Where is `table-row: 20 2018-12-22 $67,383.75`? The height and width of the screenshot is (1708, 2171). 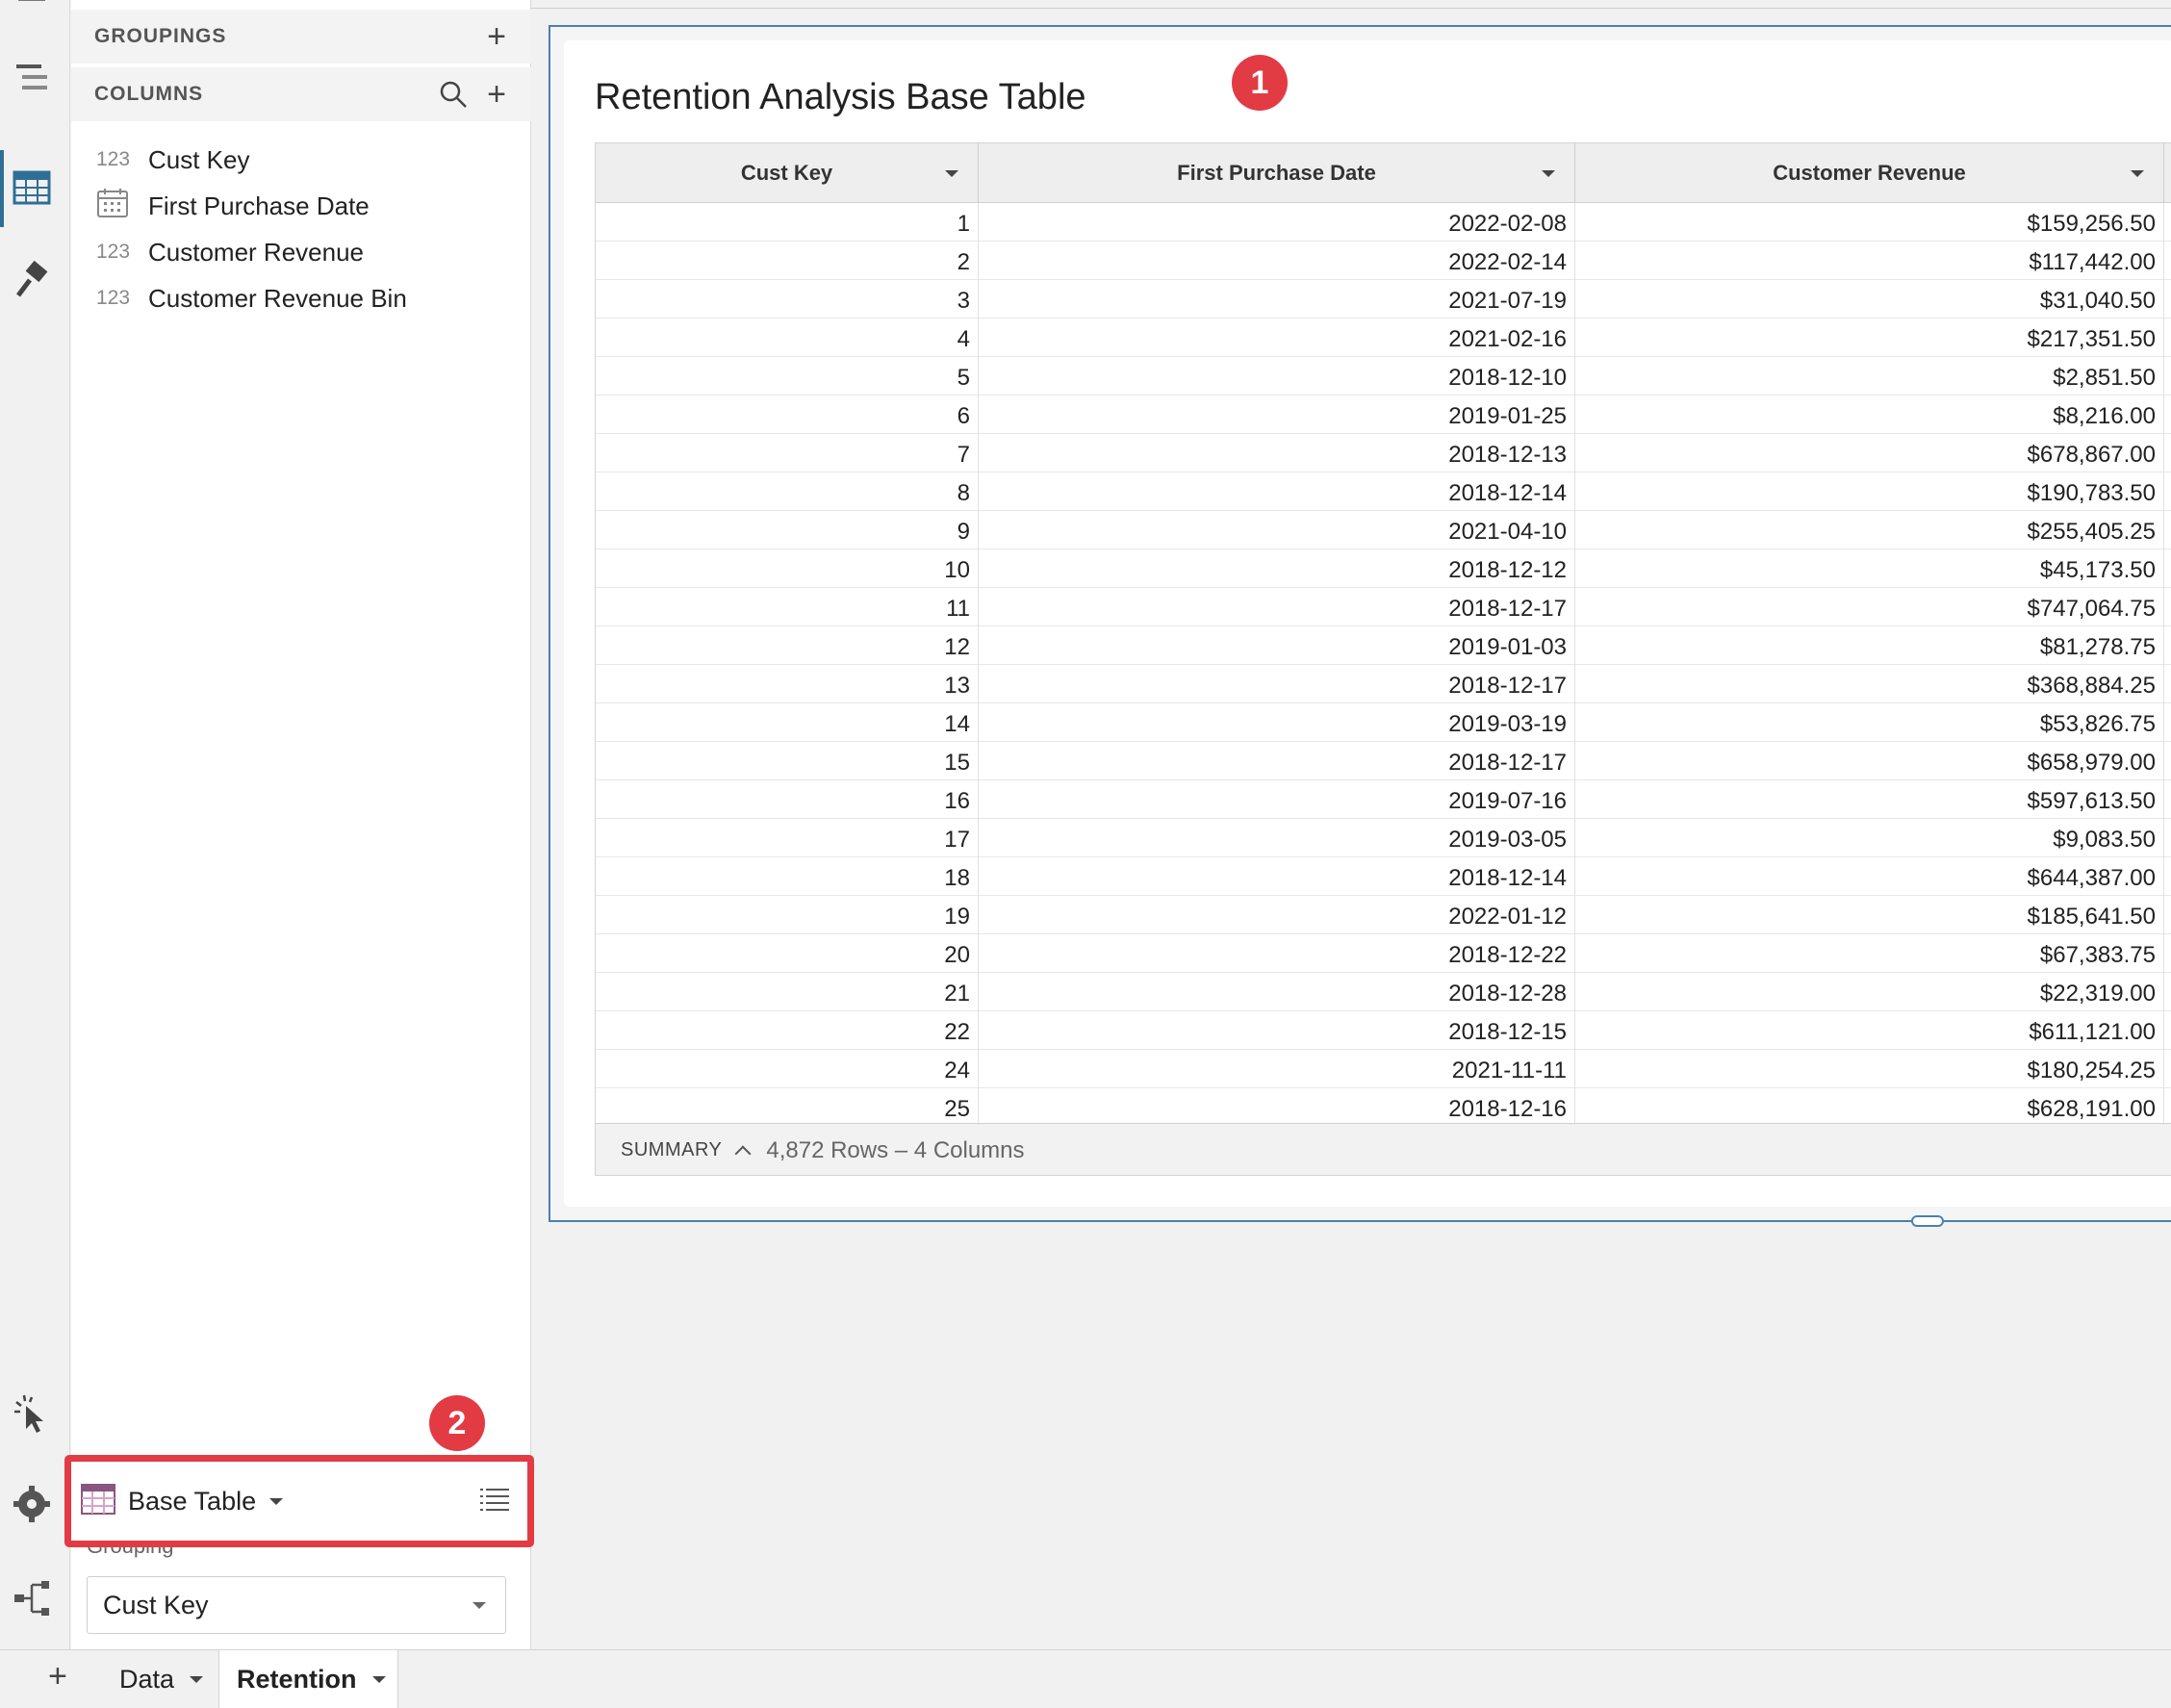
table-row: 20 2018-12-22 $67,383.75 is located at coordinates (1383, 953).